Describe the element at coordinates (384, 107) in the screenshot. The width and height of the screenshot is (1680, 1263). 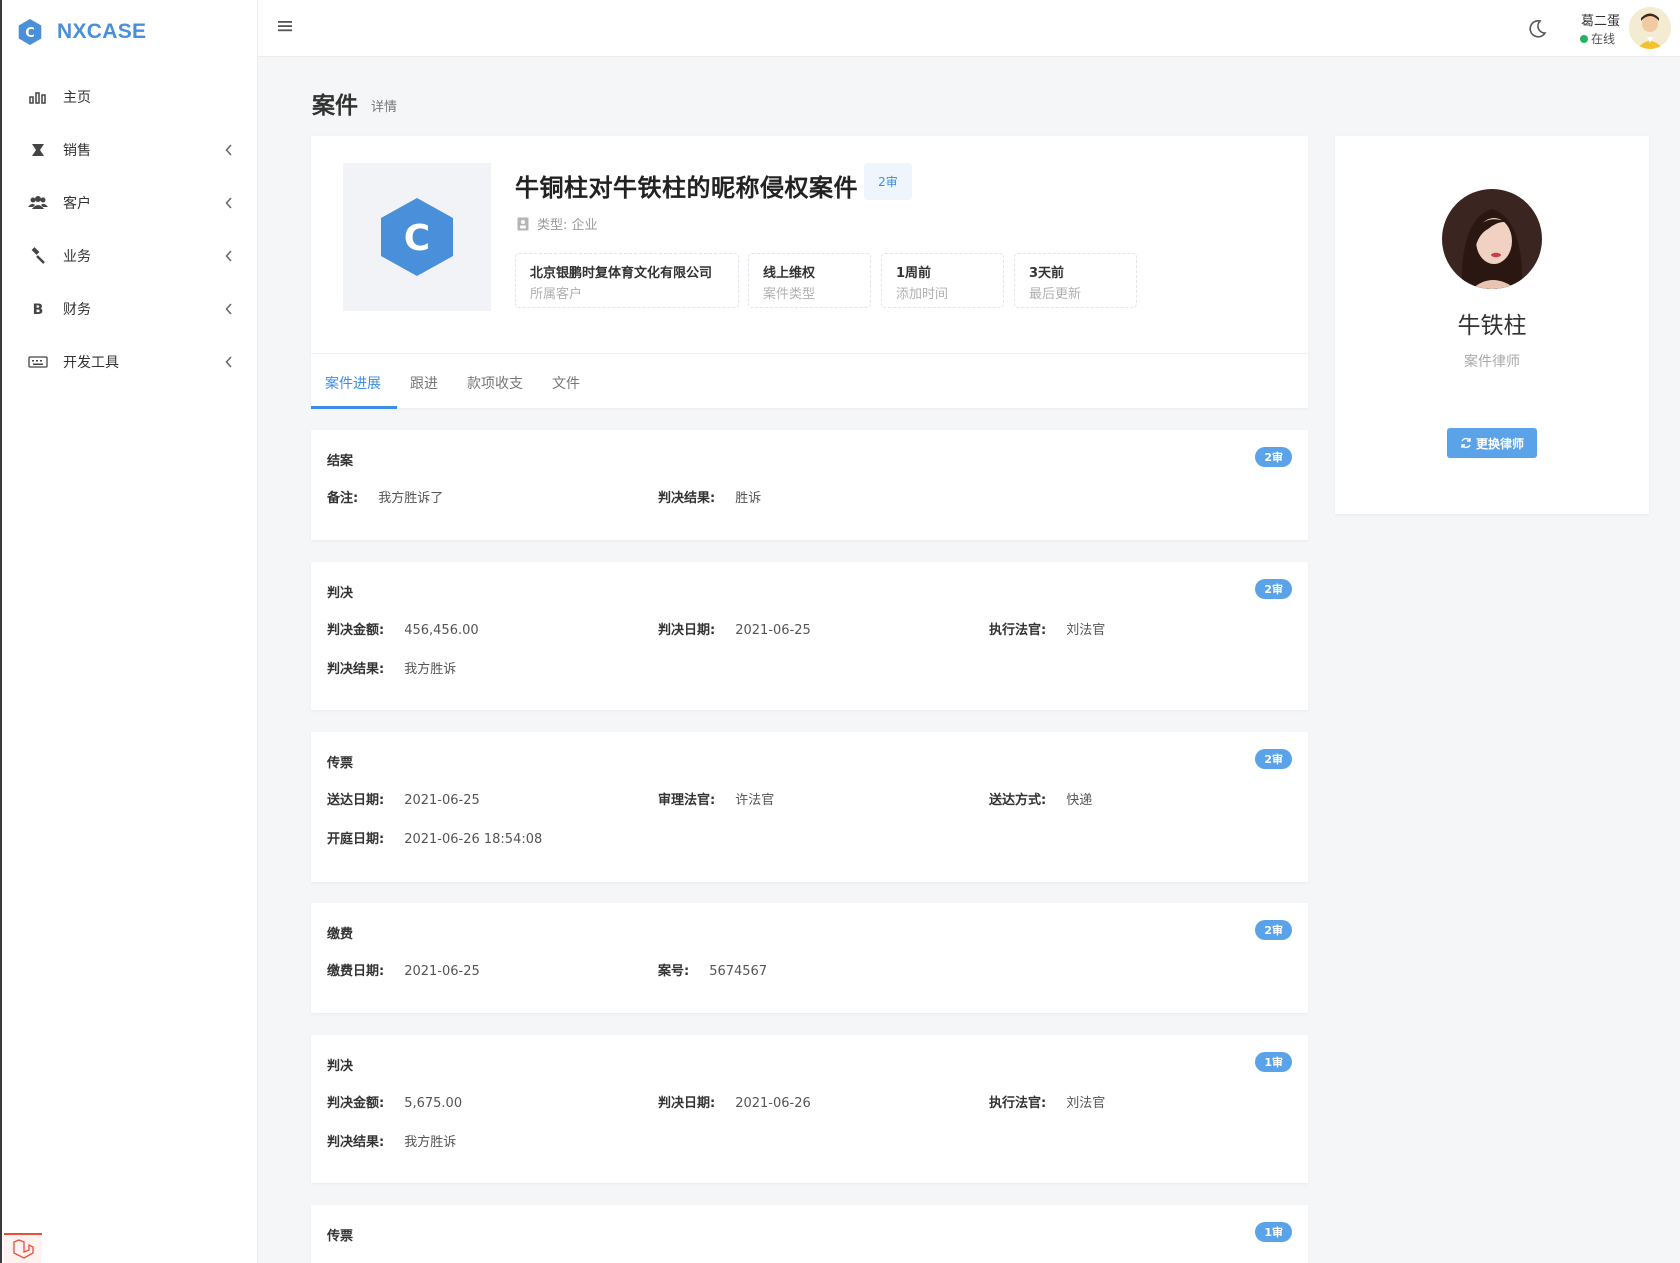
I see `page-subtitle: 详情` at that location.